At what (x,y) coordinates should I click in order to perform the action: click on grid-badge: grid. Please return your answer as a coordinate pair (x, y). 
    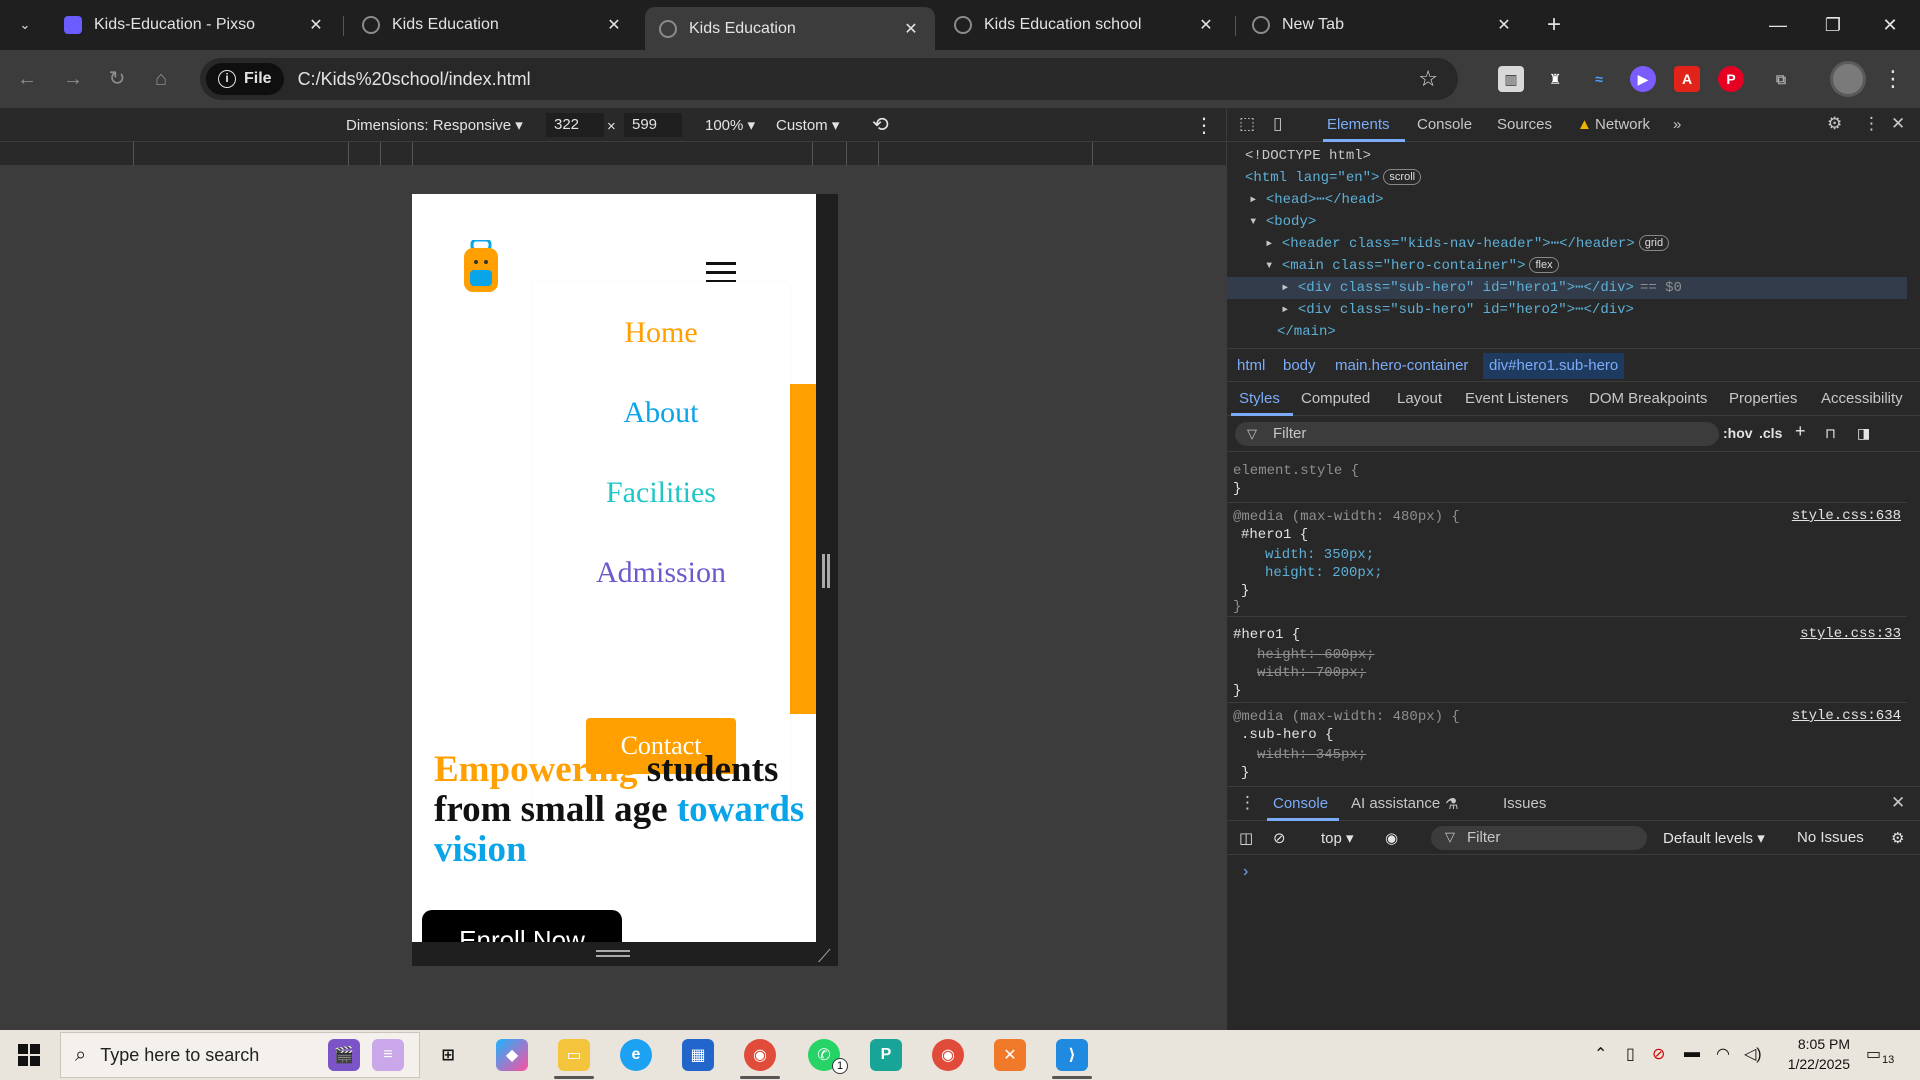
    Looking at the image, I should click on (1654, 243).